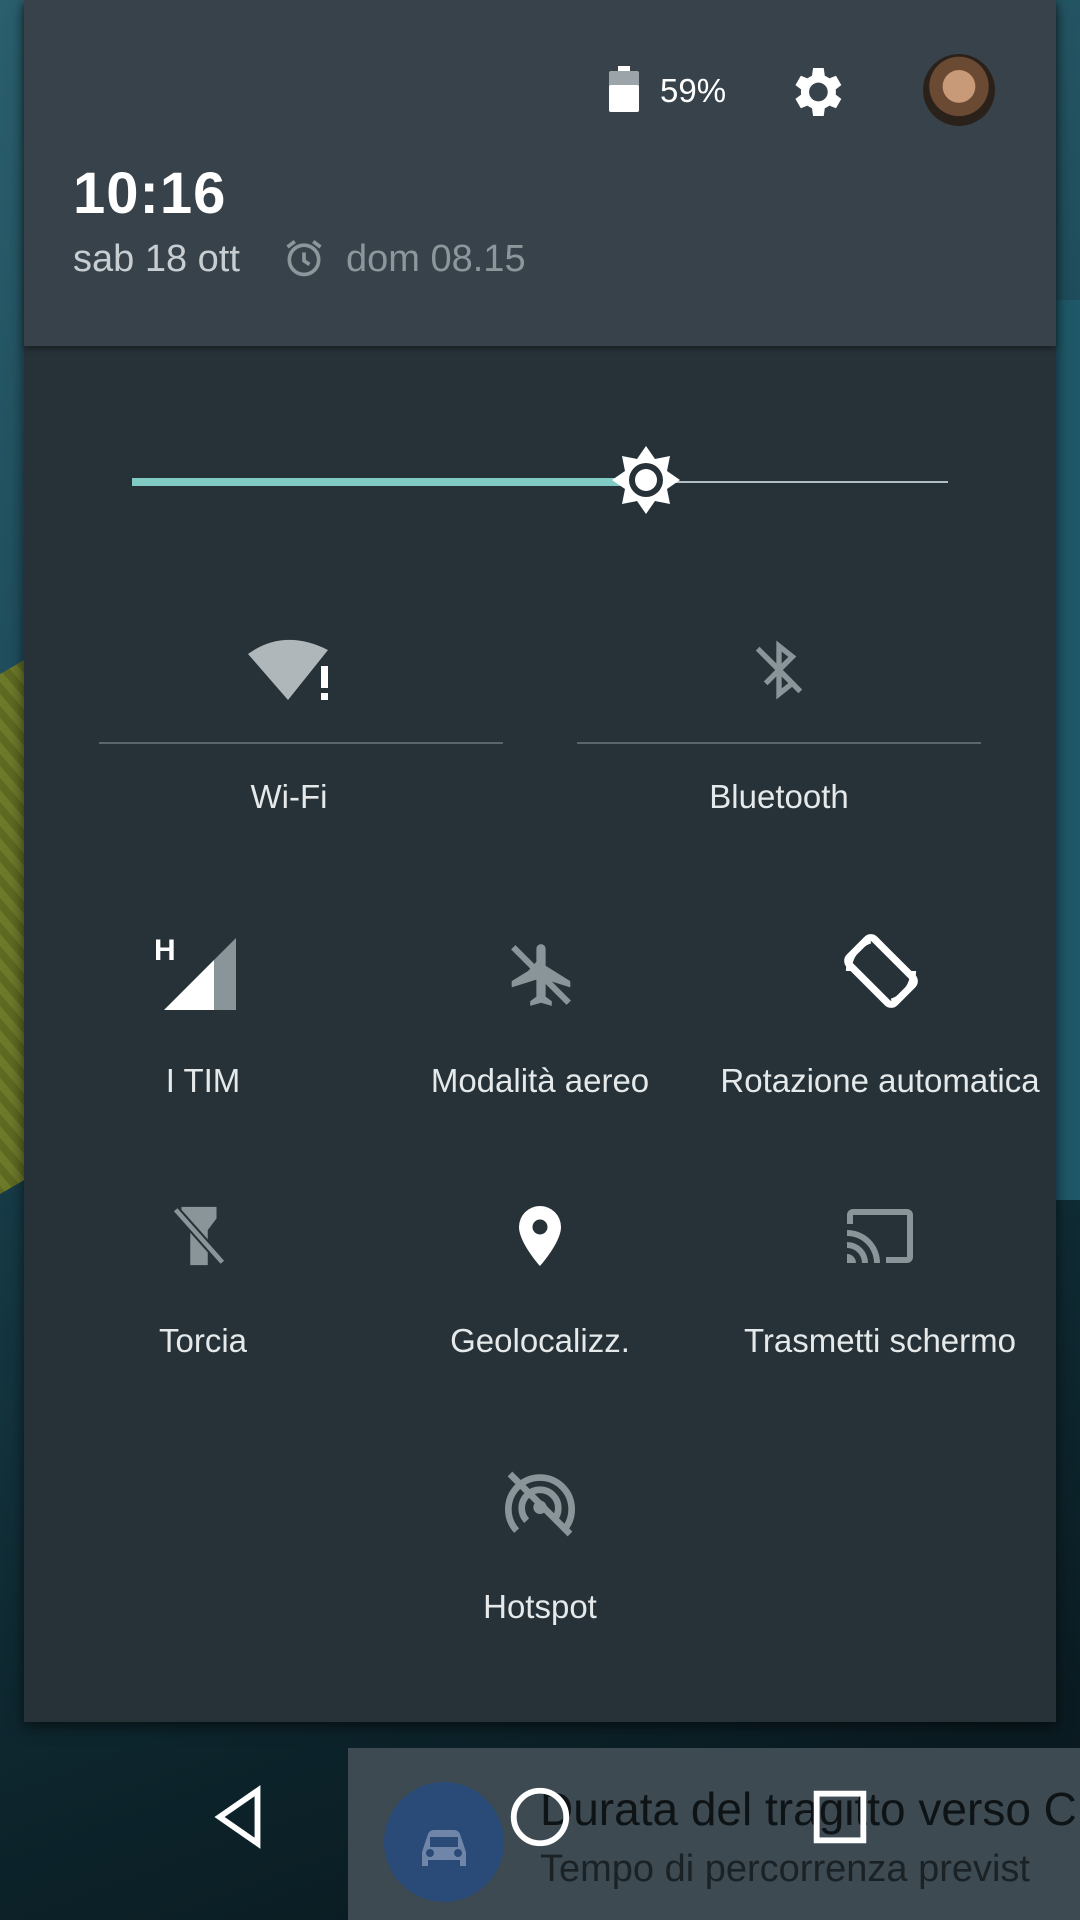  I want to click on airplane-off-icon, so click(541, 975).